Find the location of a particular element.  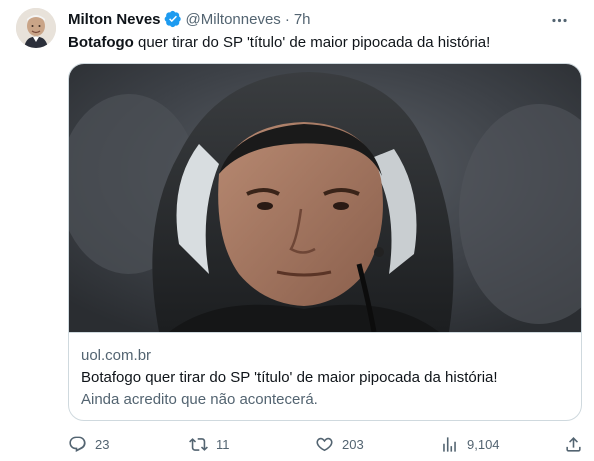

reply-icon is located at coordinates (77, 444).